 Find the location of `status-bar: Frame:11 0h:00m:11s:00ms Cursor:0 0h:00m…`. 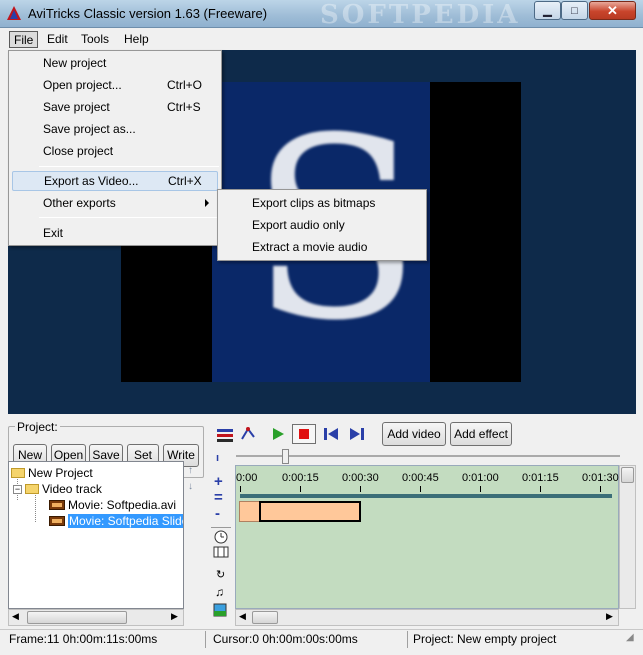

status-bar: Frame:11 0h:00m:11s:00ms Cursor:0 0h:00m… is located at coordinates (321, 638).